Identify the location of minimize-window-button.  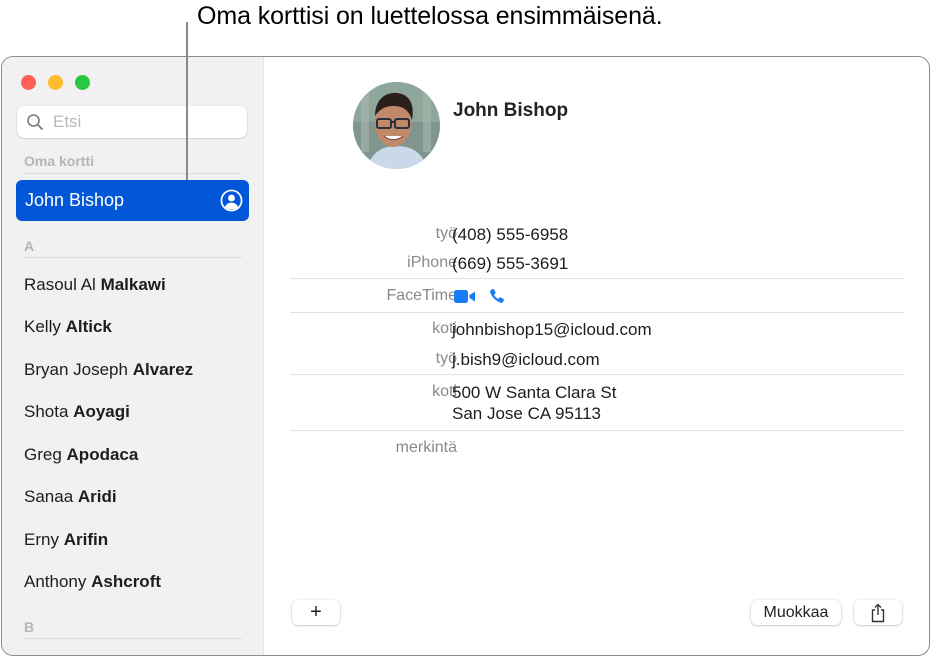
(55, 82).